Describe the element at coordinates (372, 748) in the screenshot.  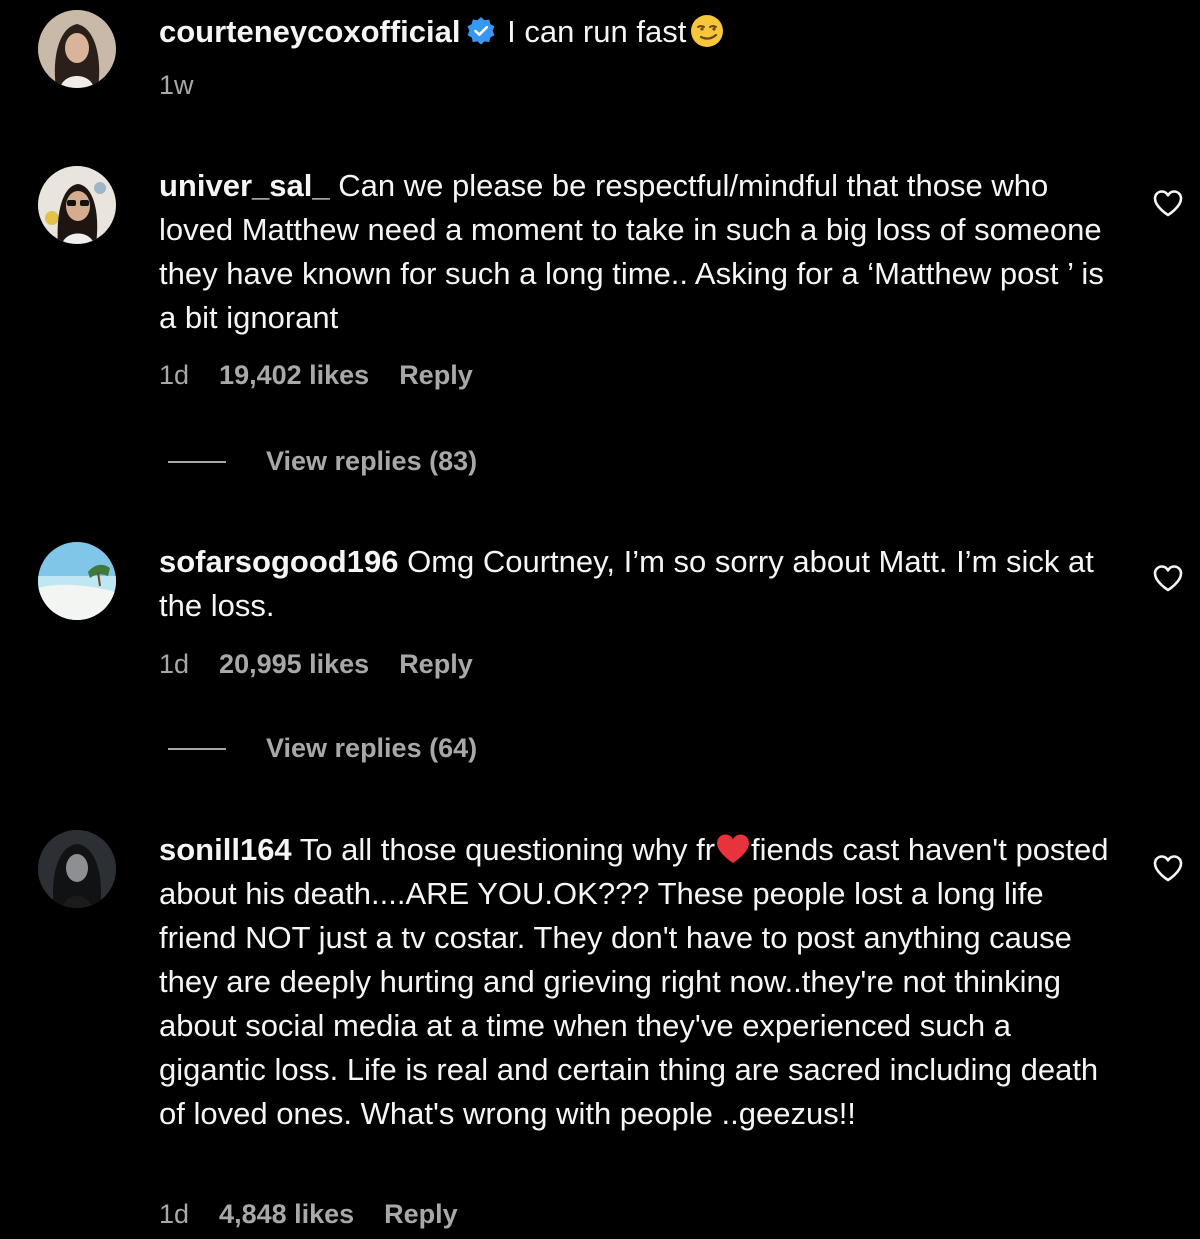
I see `view-replies-label: View replies (64)` at that location.